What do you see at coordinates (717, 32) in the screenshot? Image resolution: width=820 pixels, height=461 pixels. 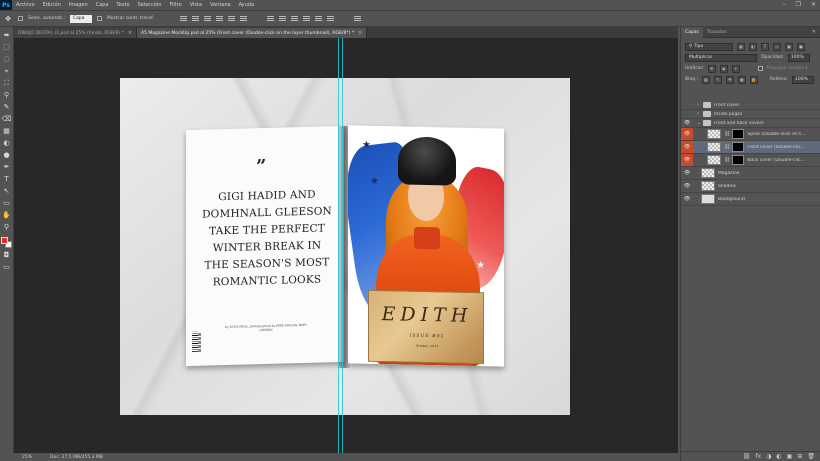 I see `tab-trazados: Trazados` at bounding box center [717, 32].